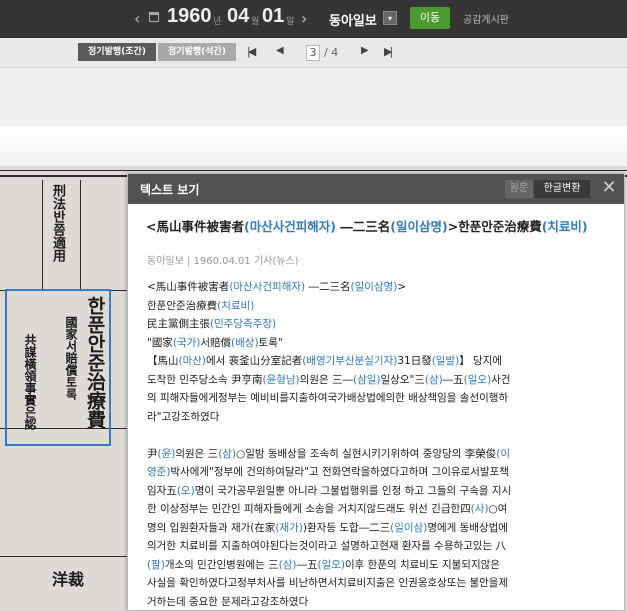 Image resolution: width=627 pixels, height=611 pixels. I want to click on article-line: 거하는데 중요한 문제라고강조하였다, so click(378, 602).